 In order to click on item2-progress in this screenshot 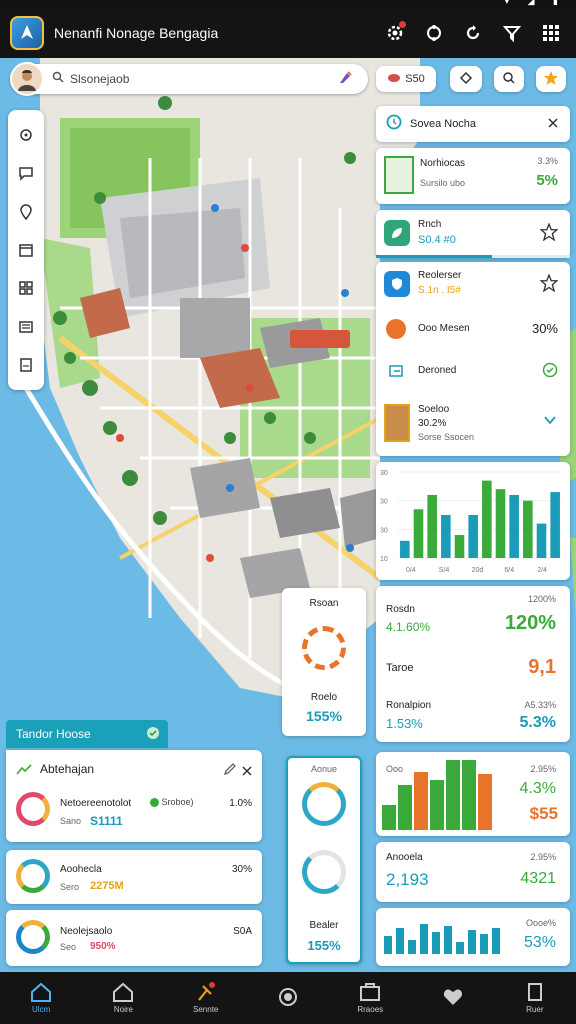, I will do `click(473, 256)`.